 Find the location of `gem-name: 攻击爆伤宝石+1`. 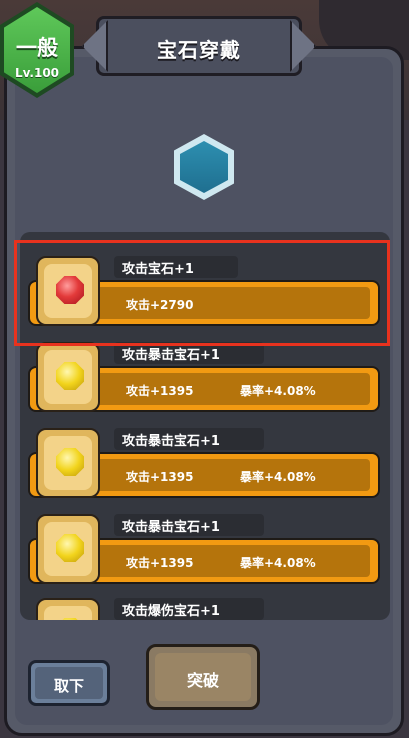

gem-name: 攻击爆伤宝石+1 is located at coordinates (171, 611).